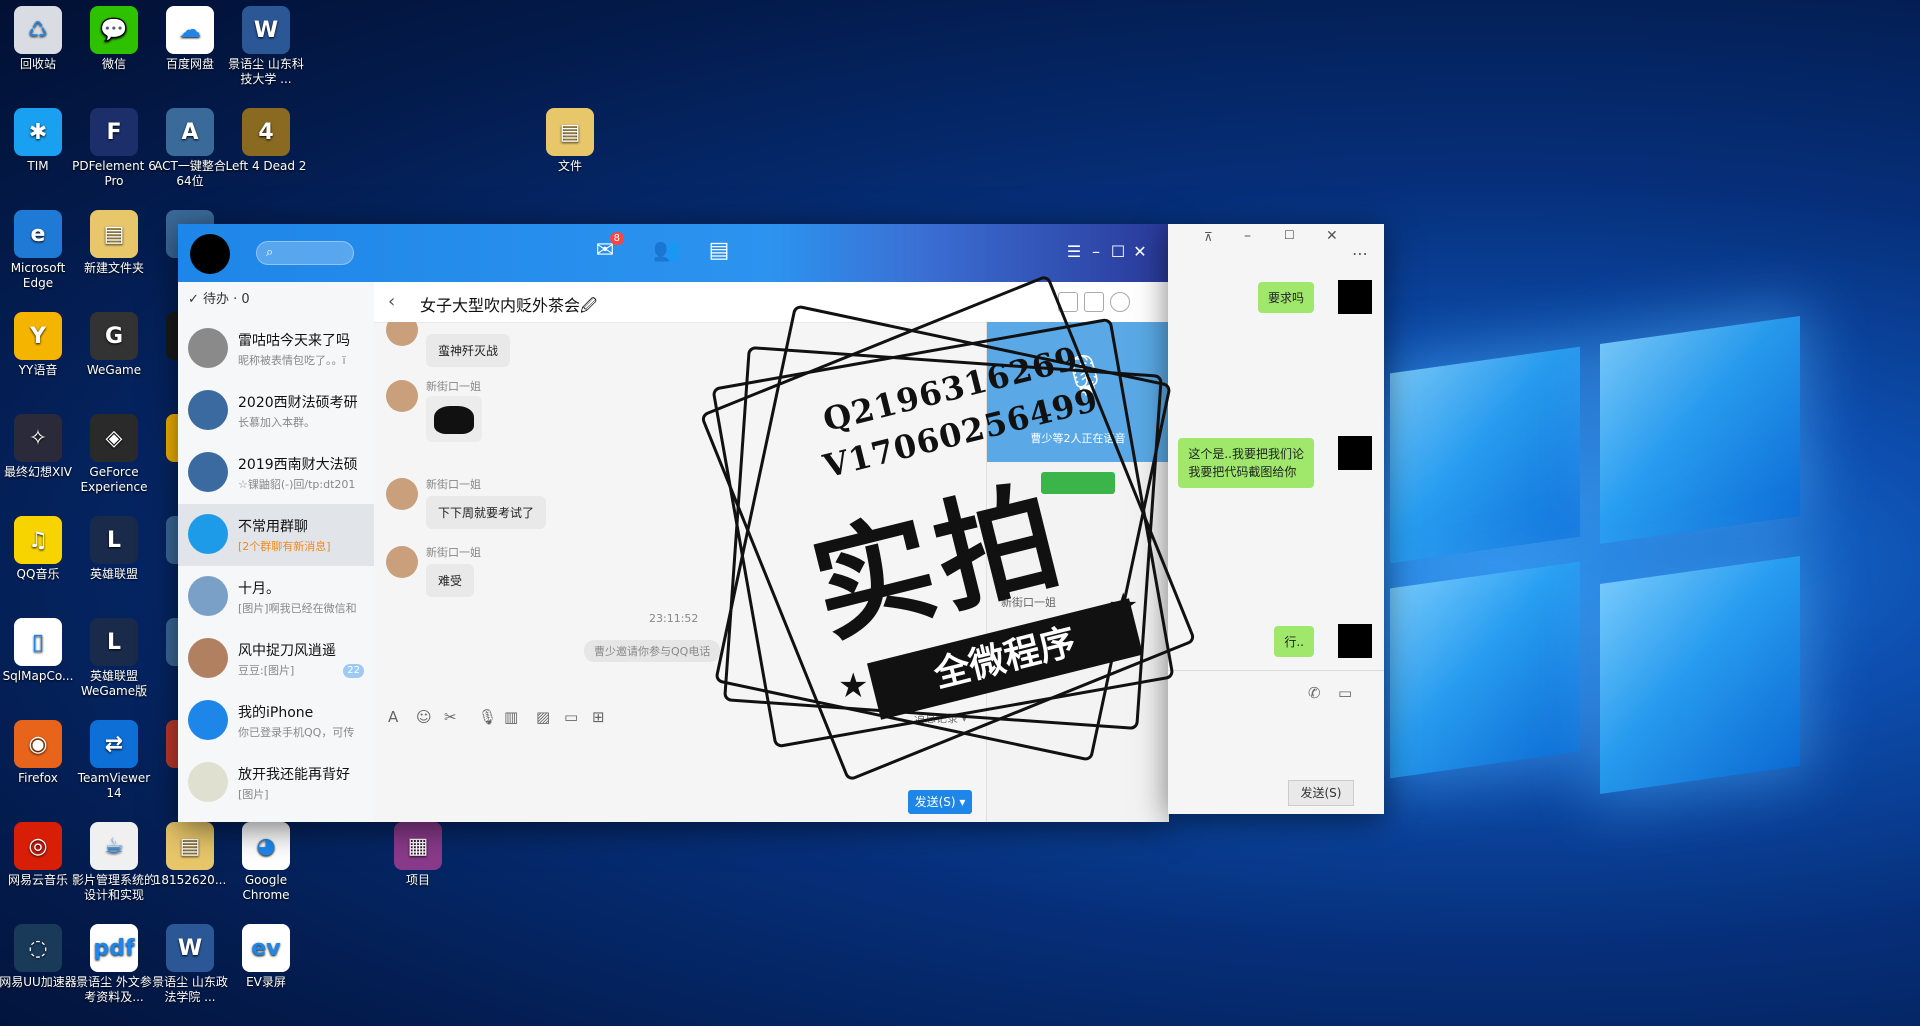  Describe the element at coordinates (38, 166) in the screenshot. I see `desktop-icon-label: TIM` at that location.